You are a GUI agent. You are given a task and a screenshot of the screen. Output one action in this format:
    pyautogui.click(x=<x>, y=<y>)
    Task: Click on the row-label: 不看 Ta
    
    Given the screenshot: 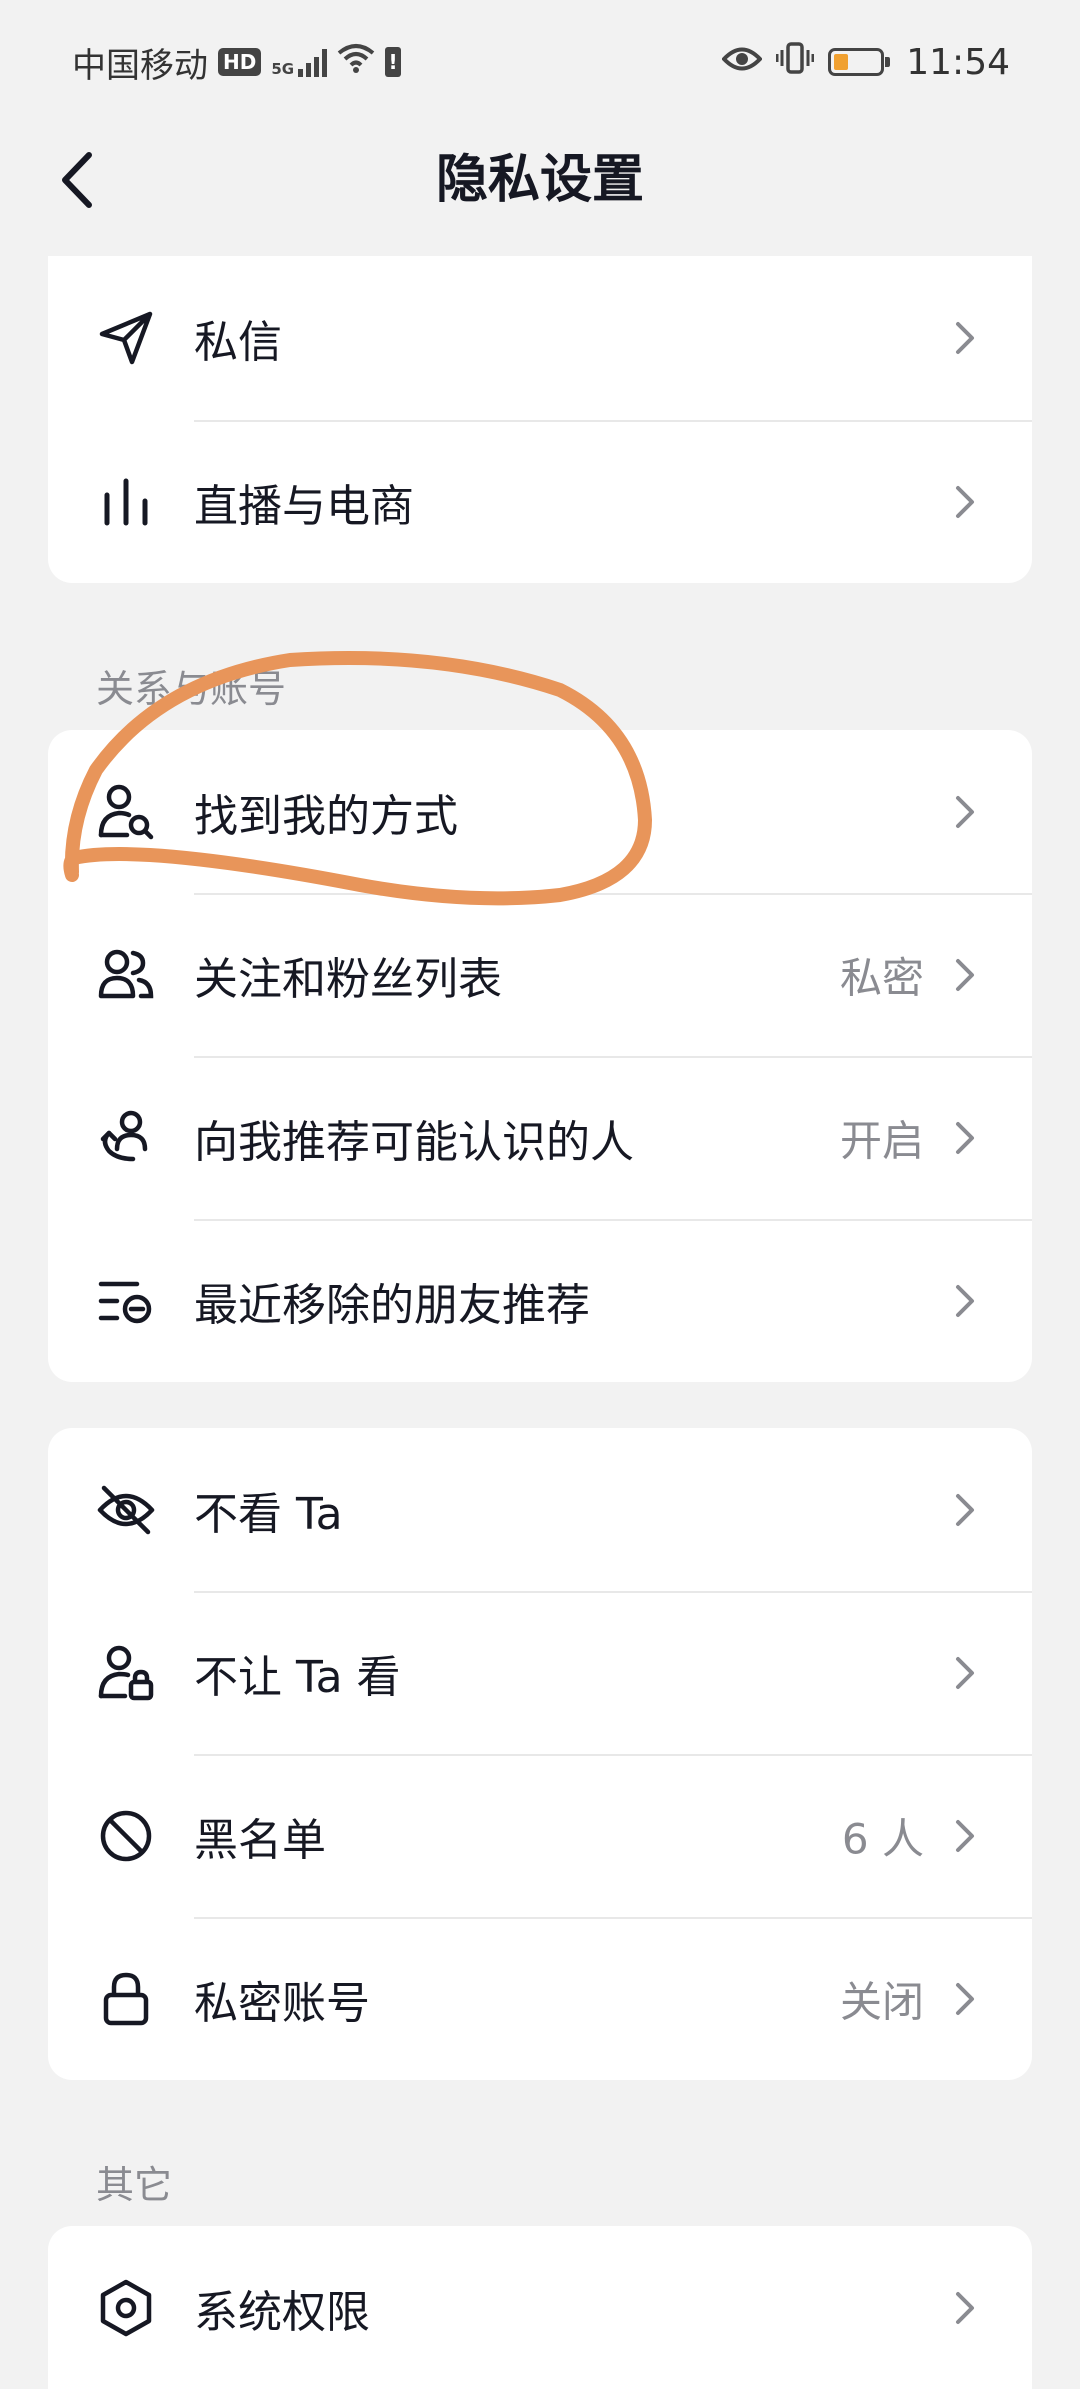 What is the action you would take?
    pyautogui.click(x=268, y=1514)
    